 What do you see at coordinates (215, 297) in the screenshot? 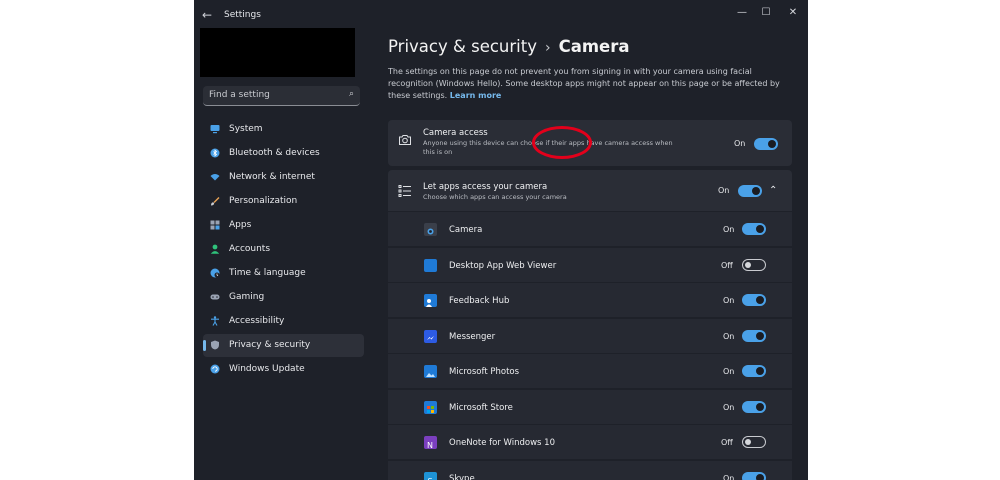
I see `gamepad-icon` at bounding box center [215, 297].